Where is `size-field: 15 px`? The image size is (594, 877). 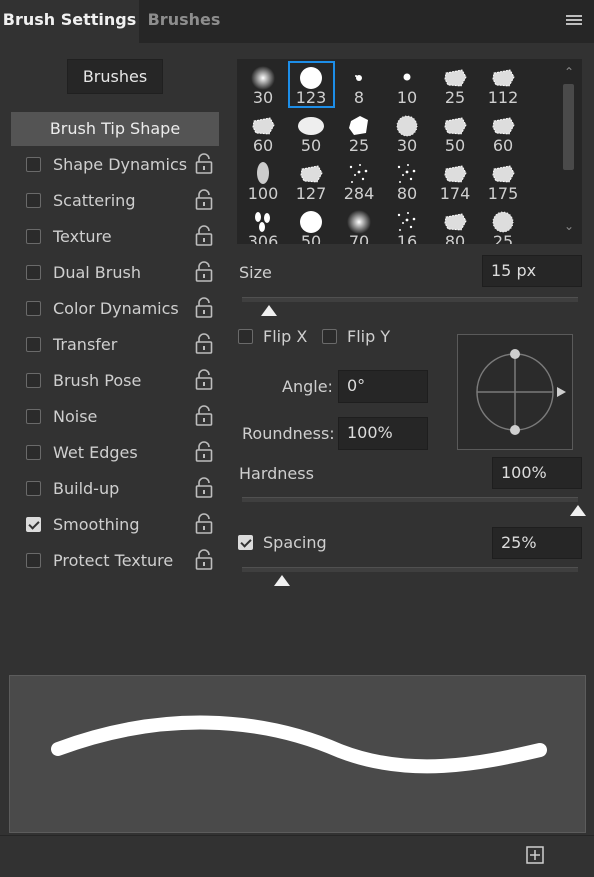 size-field: 15 px is located at coordinates (532, 271).